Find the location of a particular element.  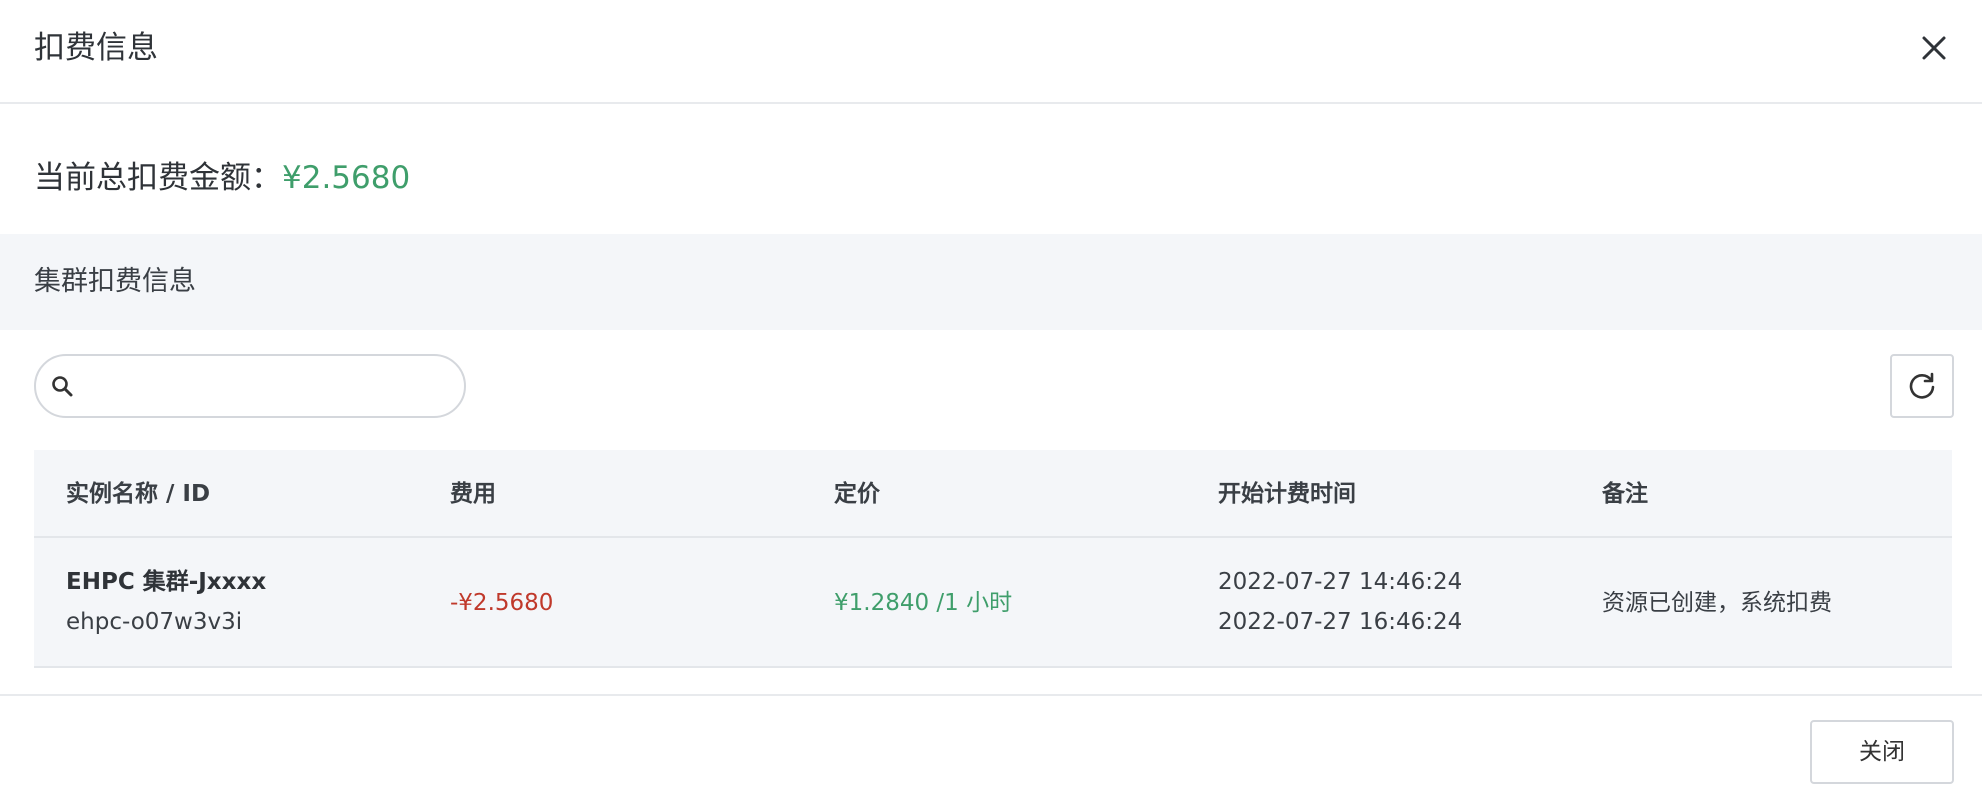

price-cell: ¥1.2840 /1 小时 is located at coordinates (923, 603).